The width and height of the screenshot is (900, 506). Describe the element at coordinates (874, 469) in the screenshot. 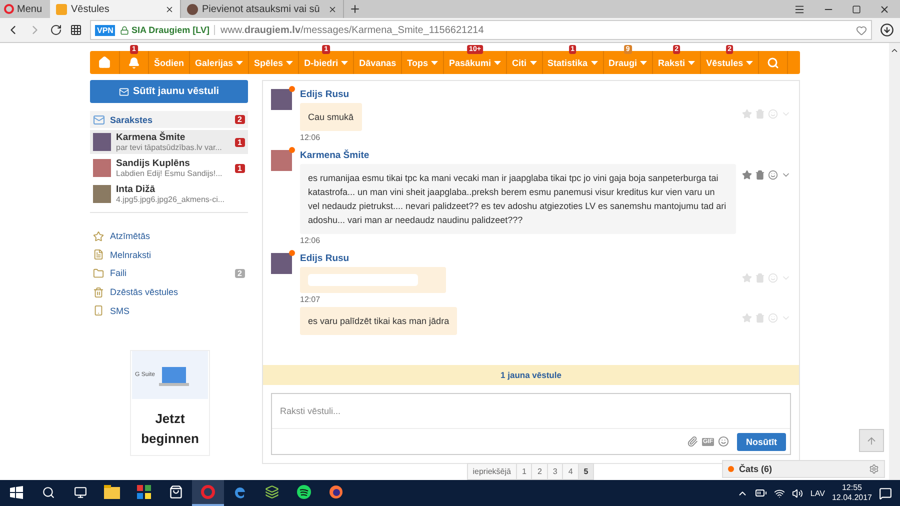

I see `settings-icon` at that location.